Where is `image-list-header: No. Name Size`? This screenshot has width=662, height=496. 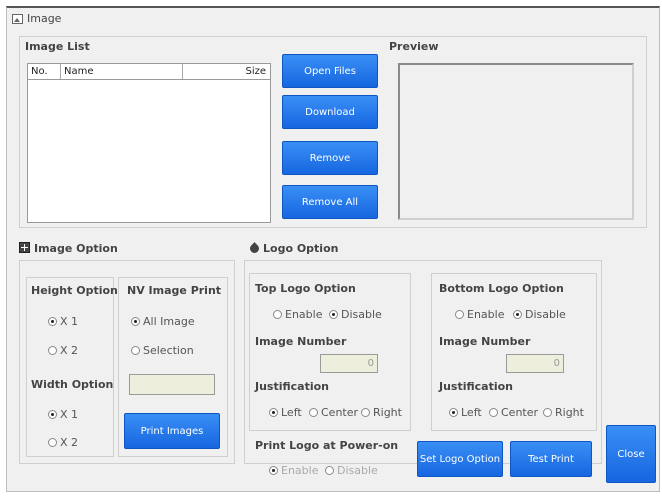
image-list-header: No. Name Size is located at coordinates (149, 72).